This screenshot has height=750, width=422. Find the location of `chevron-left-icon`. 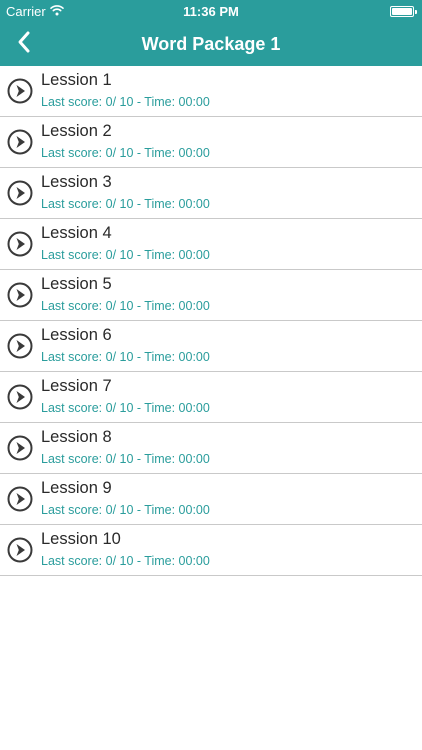

chevron-left-icon is located at coordinates (24, 44).